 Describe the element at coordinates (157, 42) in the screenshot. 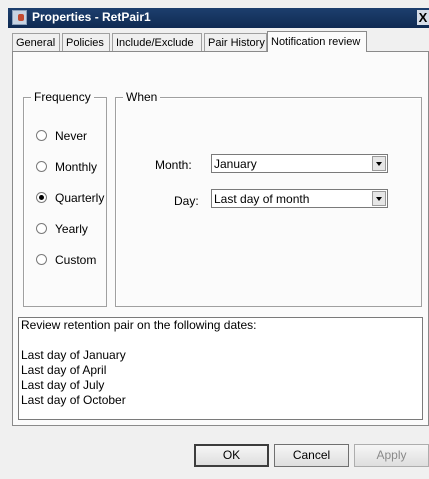

I see `tab-include-exclude: Include/Exclude` at that location.